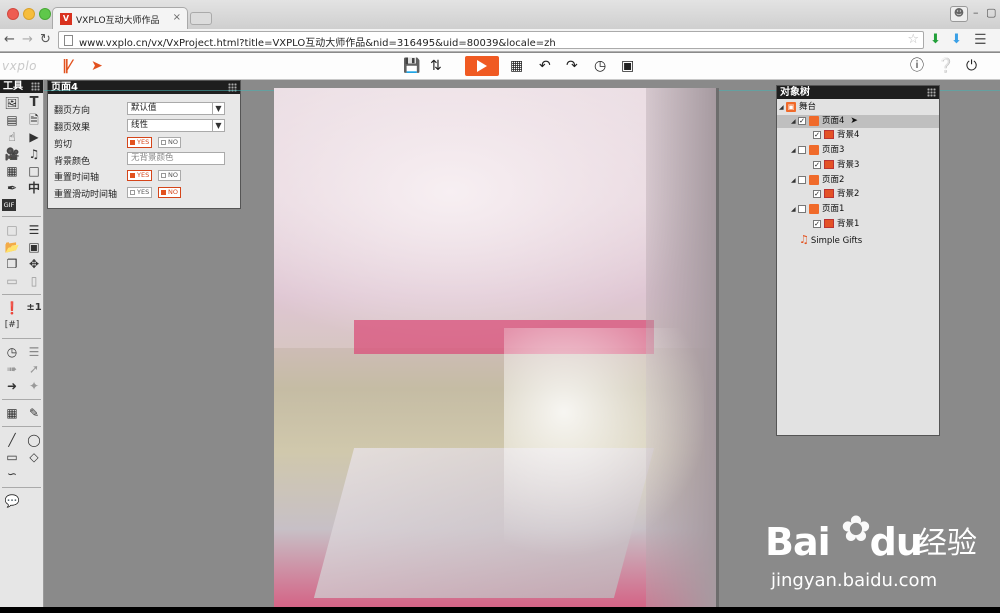 The width and height of the screenshot is (1000, 613). I want to click on run-tool-icon: ➠, so click(12, 369).